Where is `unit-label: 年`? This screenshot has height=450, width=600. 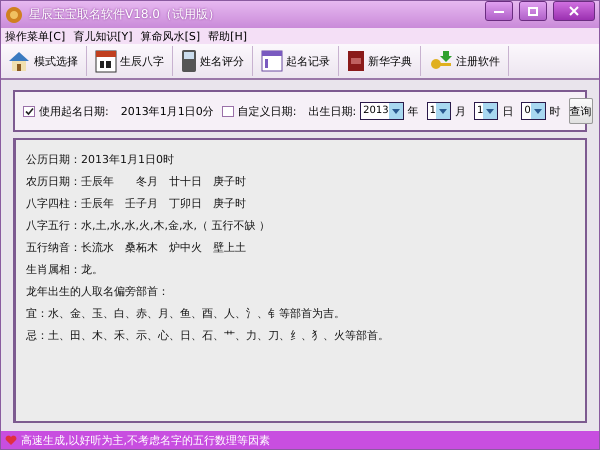
unit-label: 年 is located at coordinates (413, 111).